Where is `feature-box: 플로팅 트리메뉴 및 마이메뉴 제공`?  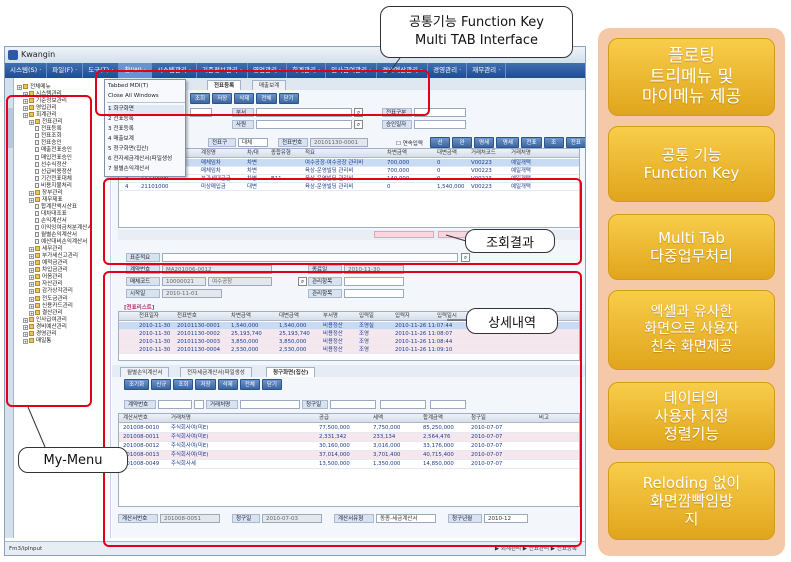
feature-box: 플로팅 트리메뉴 및 마이메뉴 제공 is located at coordinates (691, 77).